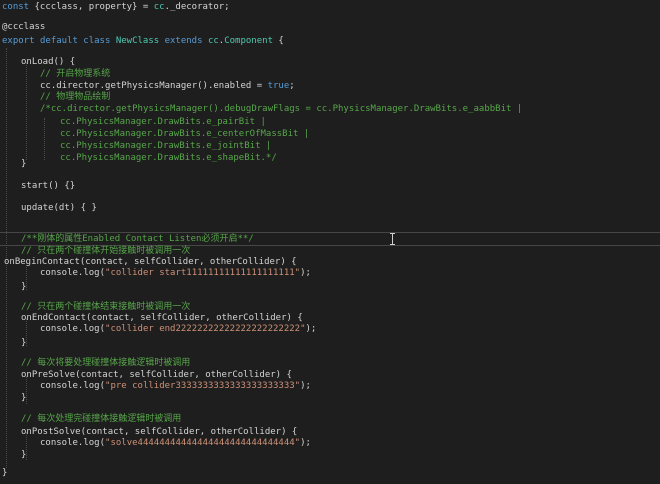  Describe the element at coordinates (166, 146) in the screenshot. I see `comment: cc.PhysicsManager.DrawBits.e_jointBit |` at that location.